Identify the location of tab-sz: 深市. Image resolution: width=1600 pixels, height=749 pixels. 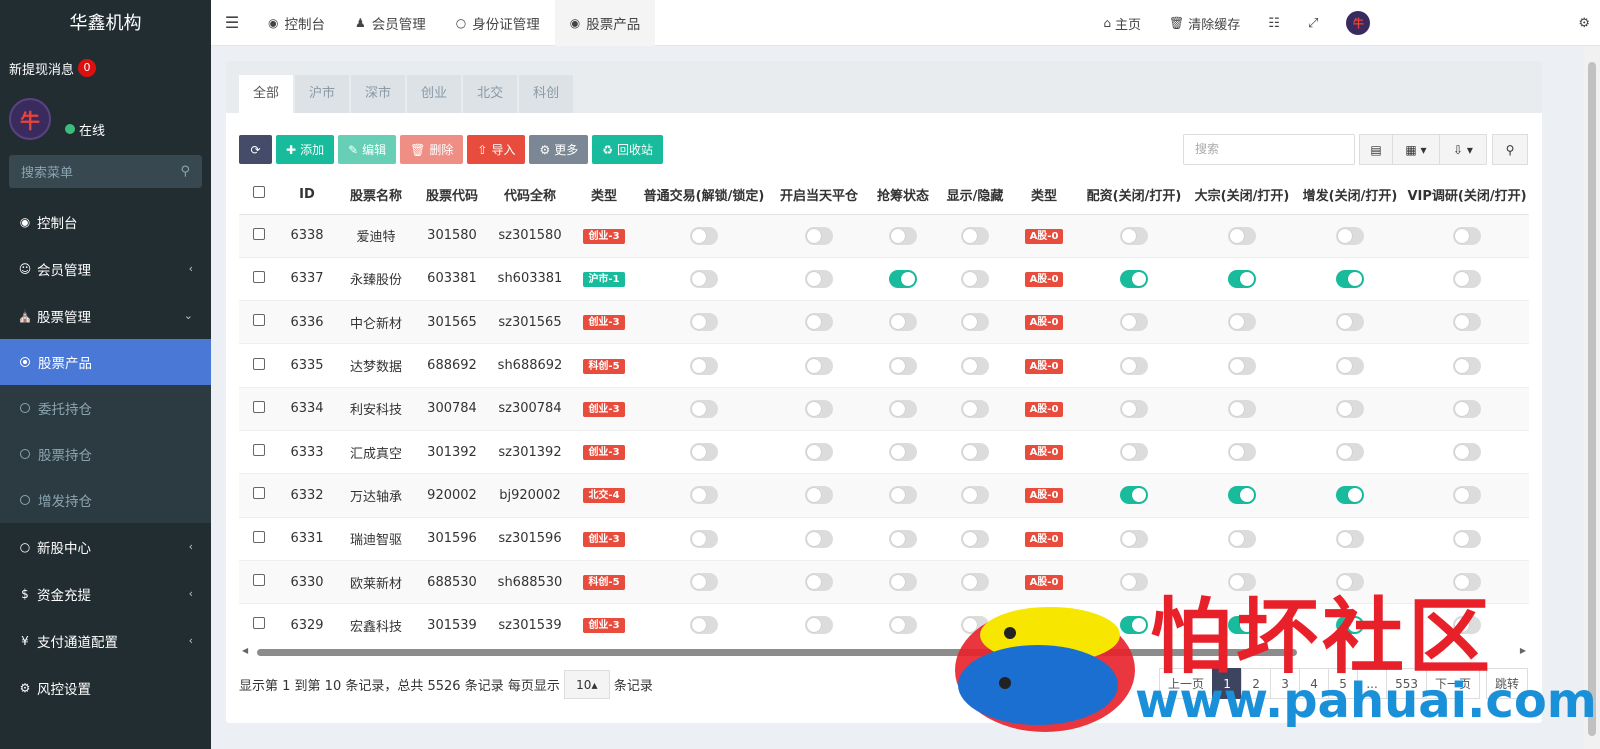
(378, 94).